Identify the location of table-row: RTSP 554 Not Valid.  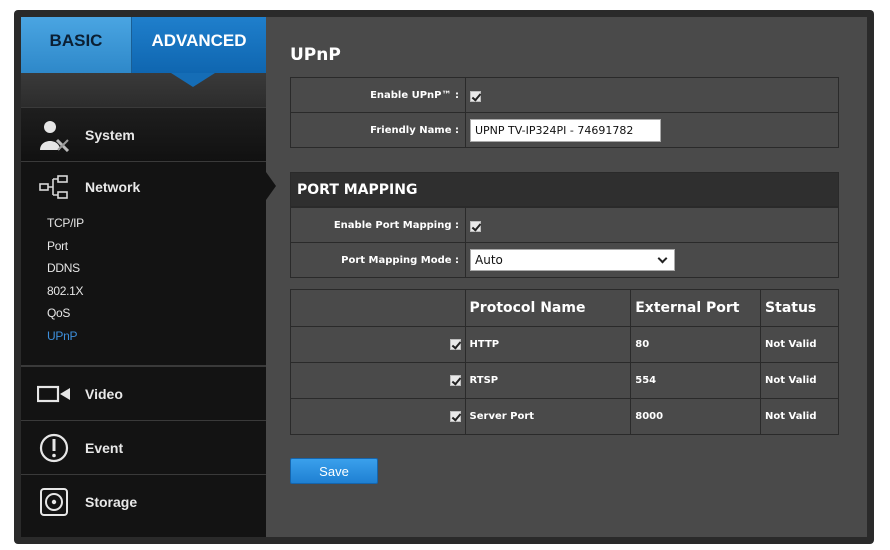
(564, 380).